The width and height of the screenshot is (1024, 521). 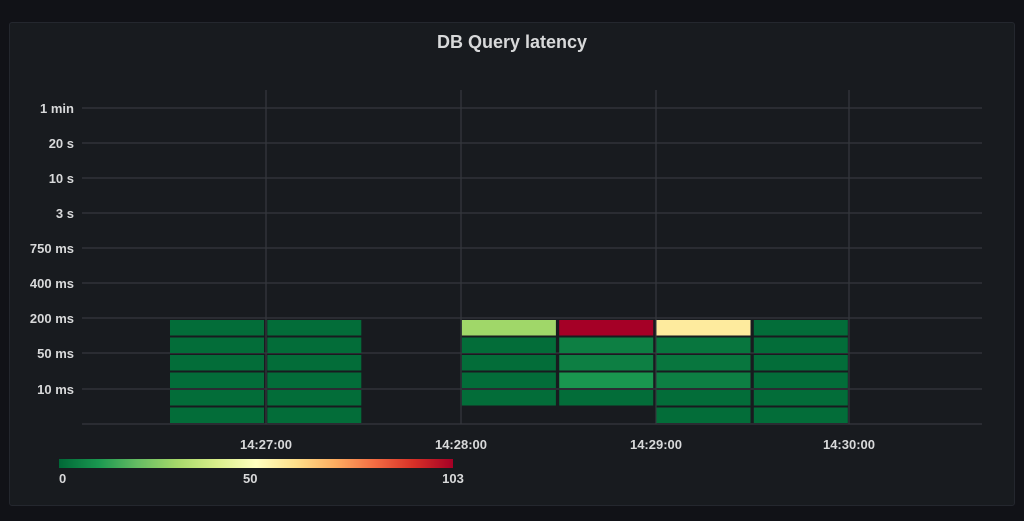 What do you see at coordinates (256, 463) in the screenshot?
I see `color-scale-bar` at bounding box center [256, 463].